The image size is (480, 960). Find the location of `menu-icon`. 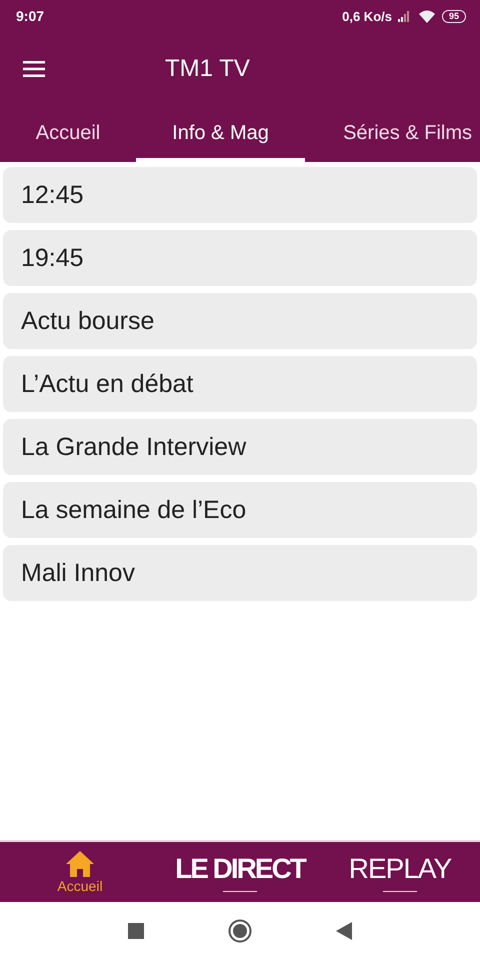

menu-icon is located at coordinates (34, 68).